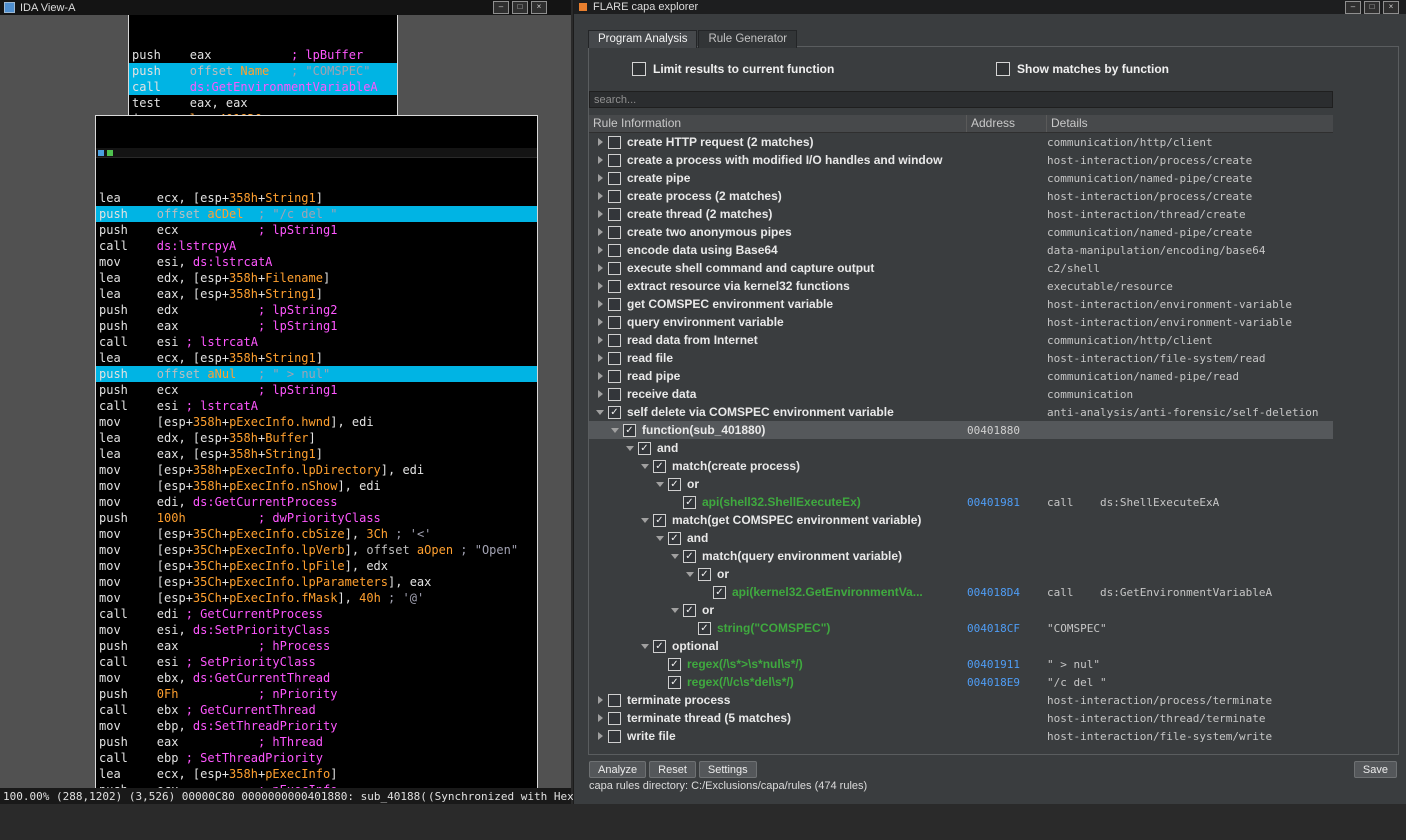  I want to click on asm-line: mov [esp+358h+pExecInfo.hwnd], edi, so click(316, 422).